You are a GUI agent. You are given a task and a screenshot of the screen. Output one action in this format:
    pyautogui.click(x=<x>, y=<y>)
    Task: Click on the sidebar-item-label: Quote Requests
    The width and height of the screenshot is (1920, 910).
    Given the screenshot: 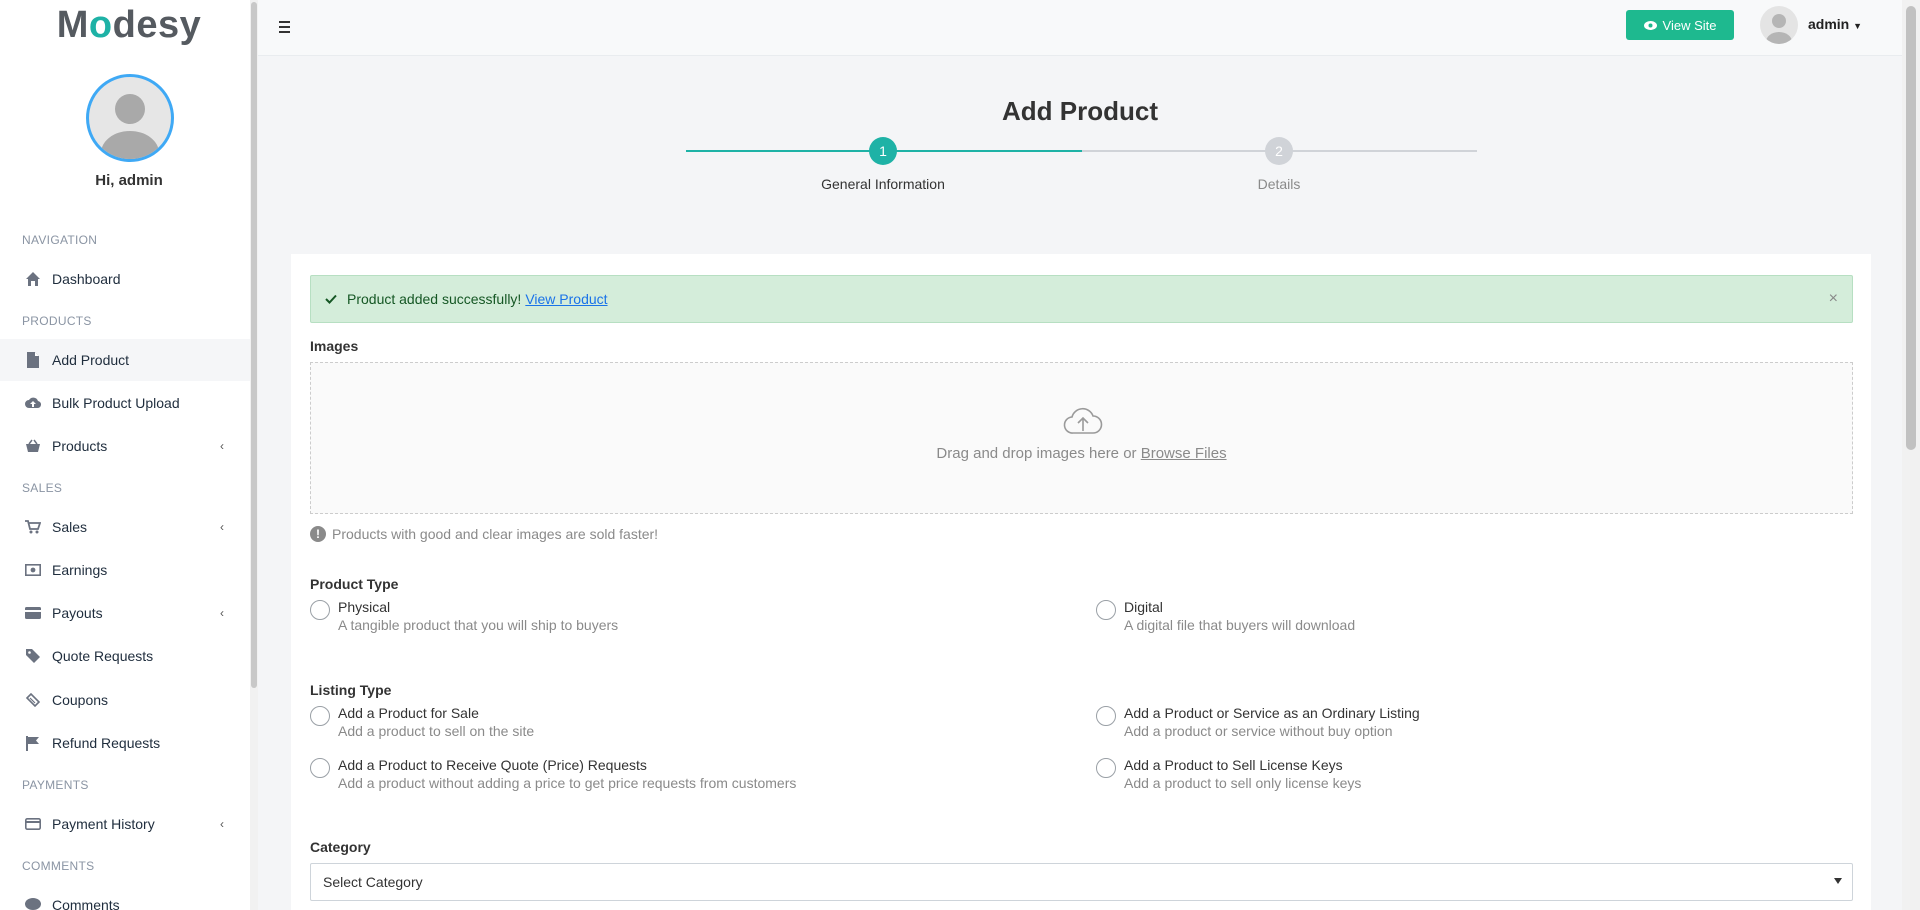 What is the action you would take?
    pyautogui.click(x=103, y=656)
    